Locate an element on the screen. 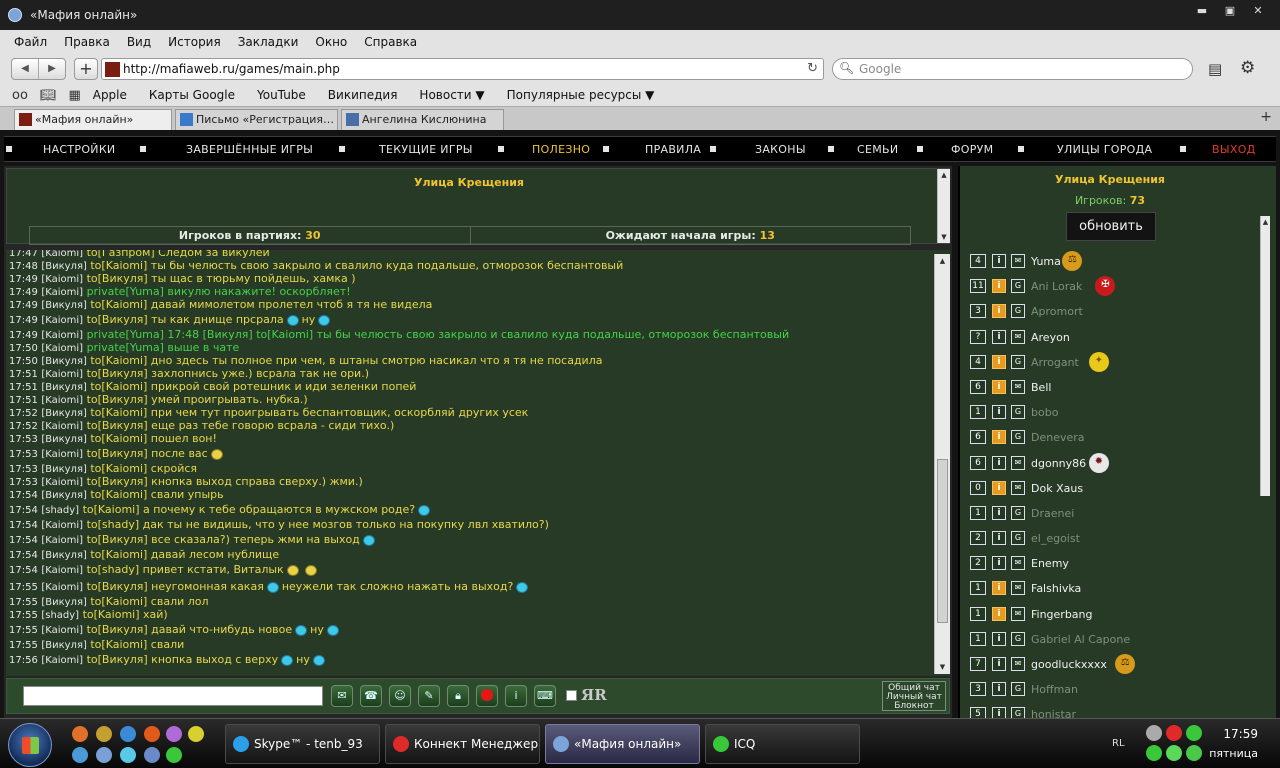 Image resolution: width=1280 pixels, height=768 pixels. send-button: ✉ is located at coordinates (342, 696).